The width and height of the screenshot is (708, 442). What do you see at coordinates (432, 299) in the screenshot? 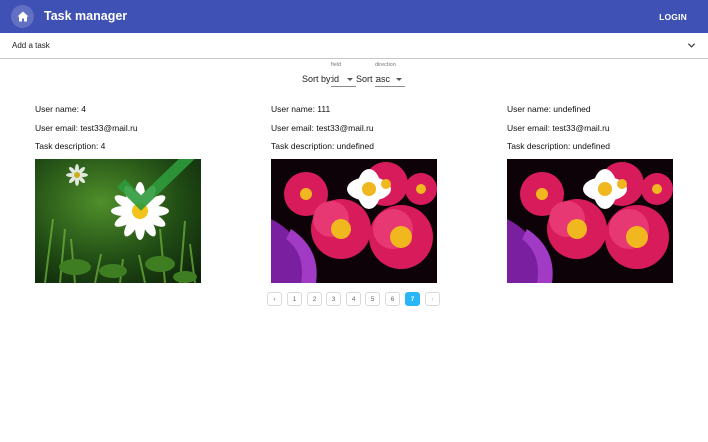
I see `pagination-next-button: ›` at bounding box center [432, 299].